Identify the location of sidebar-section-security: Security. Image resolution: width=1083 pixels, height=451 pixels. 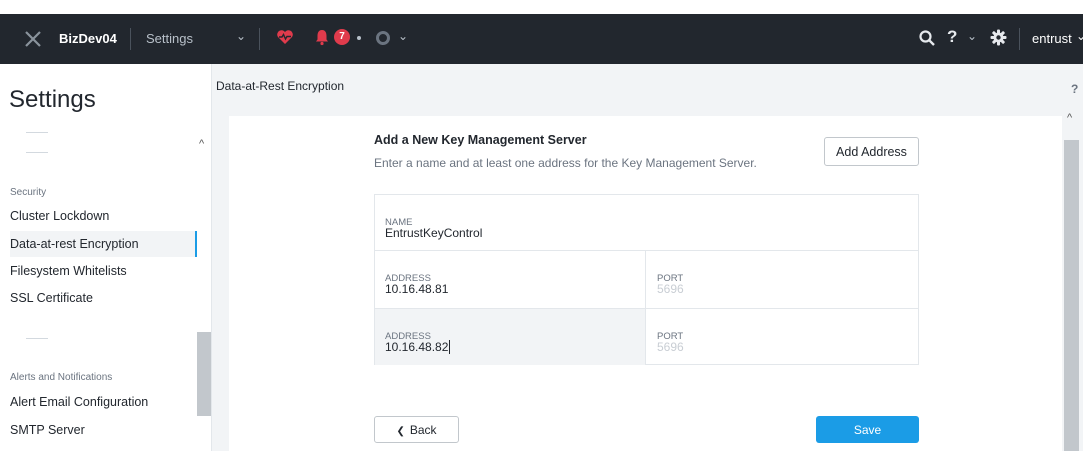
(28, 192).